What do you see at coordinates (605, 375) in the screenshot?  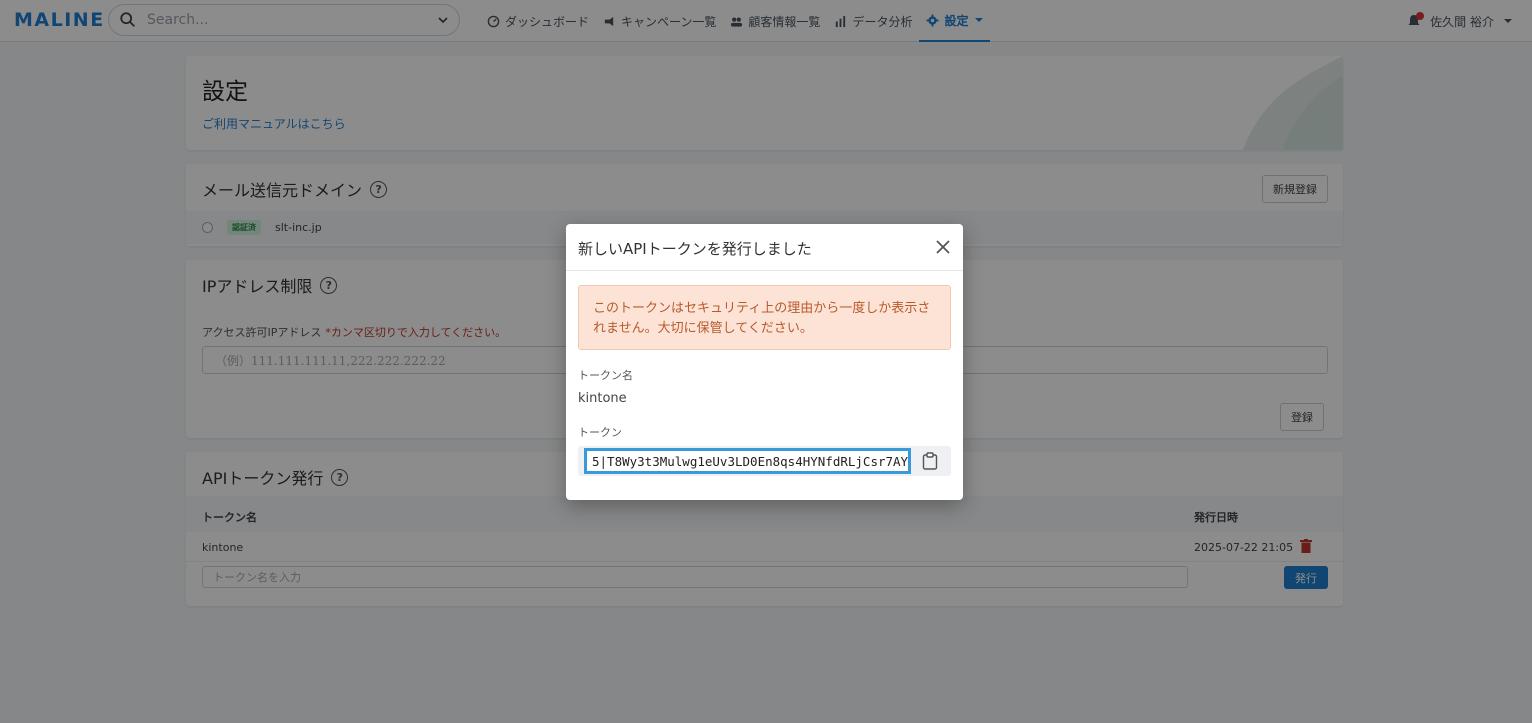 I see `token-name-label: トークン名` at bounding box center [605, 375].